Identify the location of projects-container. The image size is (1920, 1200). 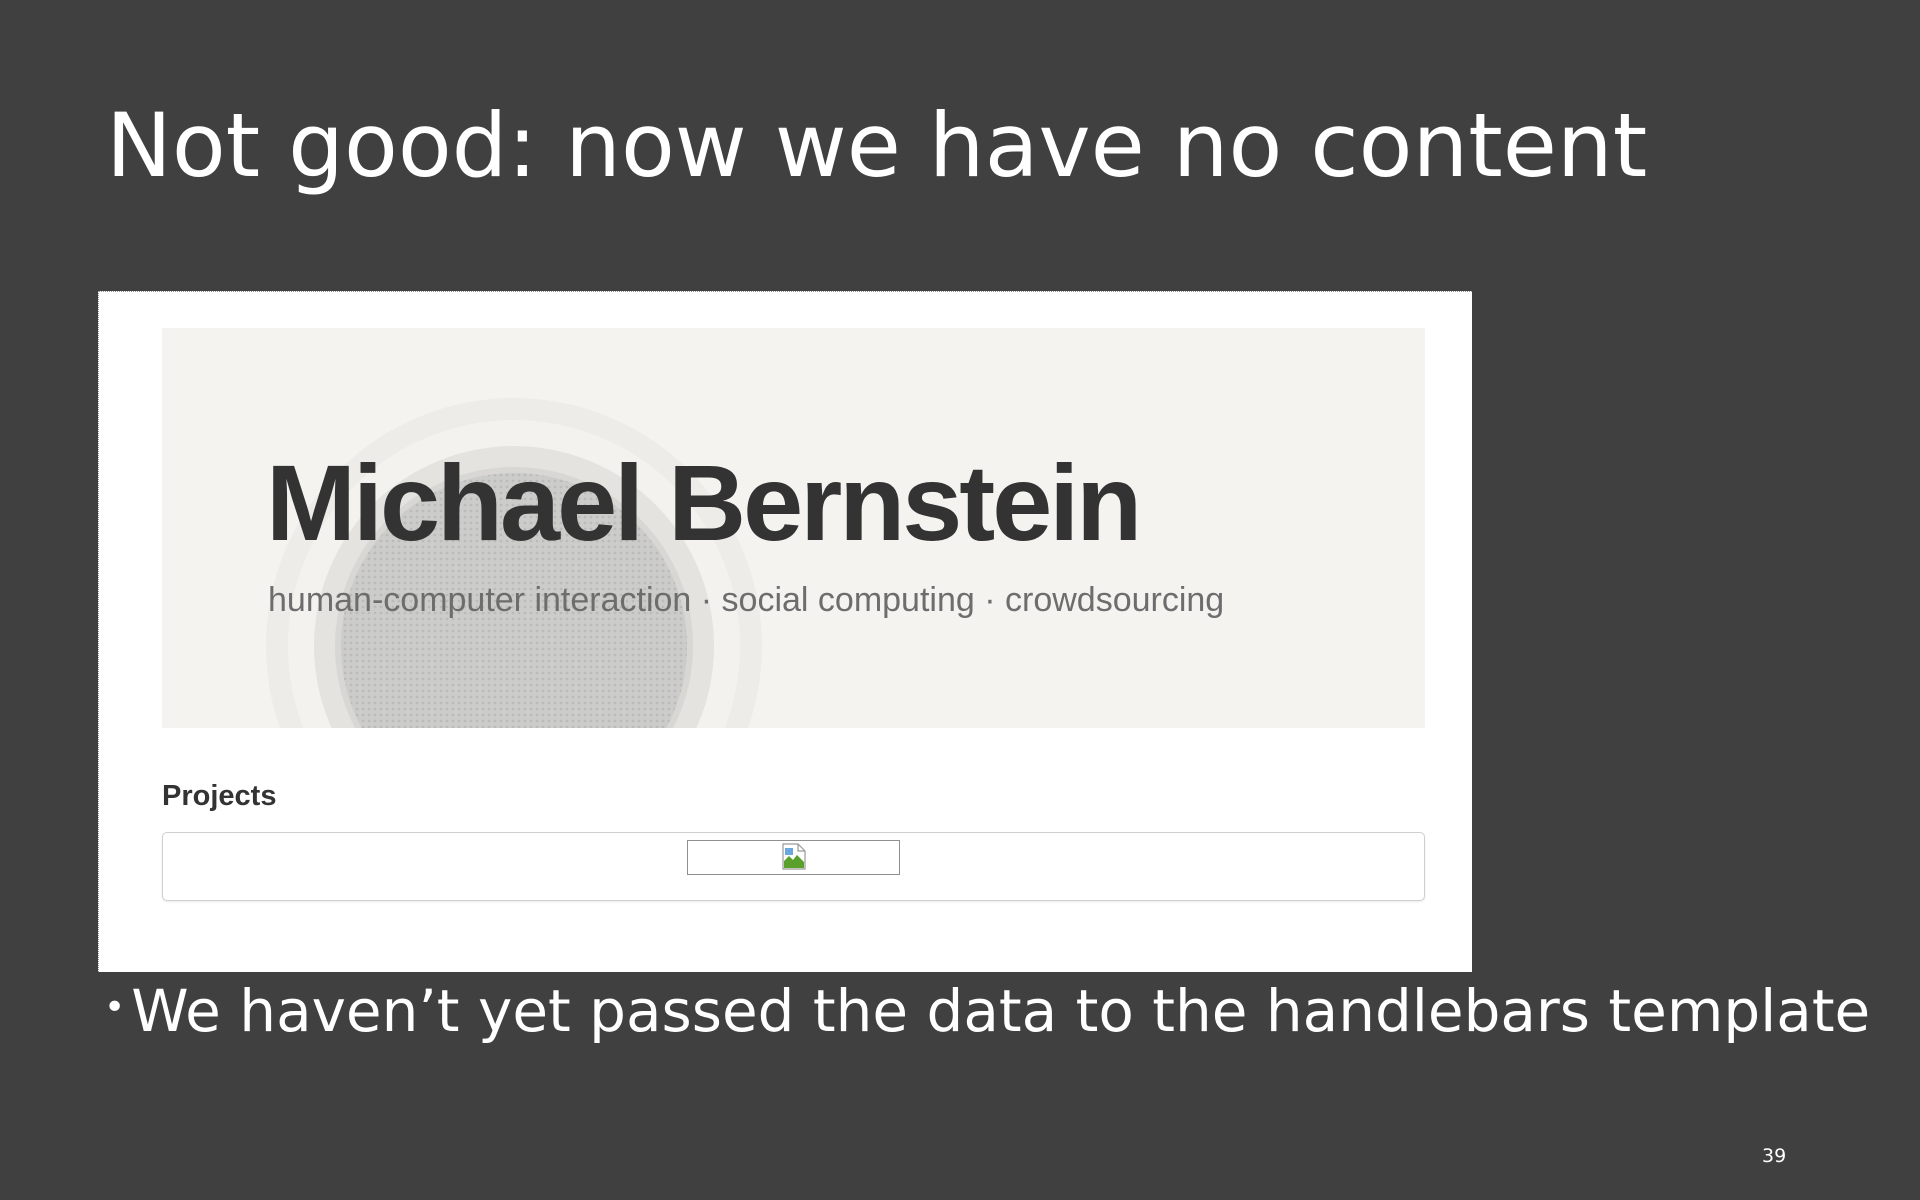
(793, 866).